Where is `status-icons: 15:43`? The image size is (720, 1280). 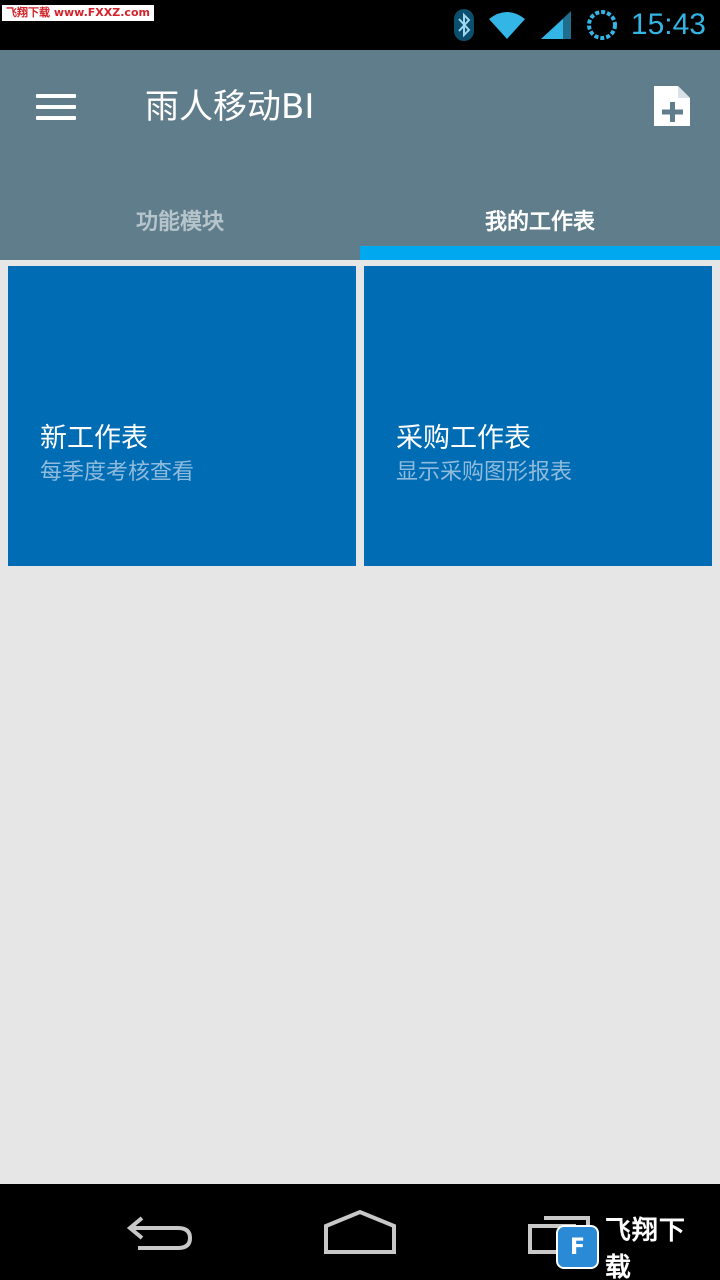
status-icons: 15:43 is located at coordinates (579, 25).